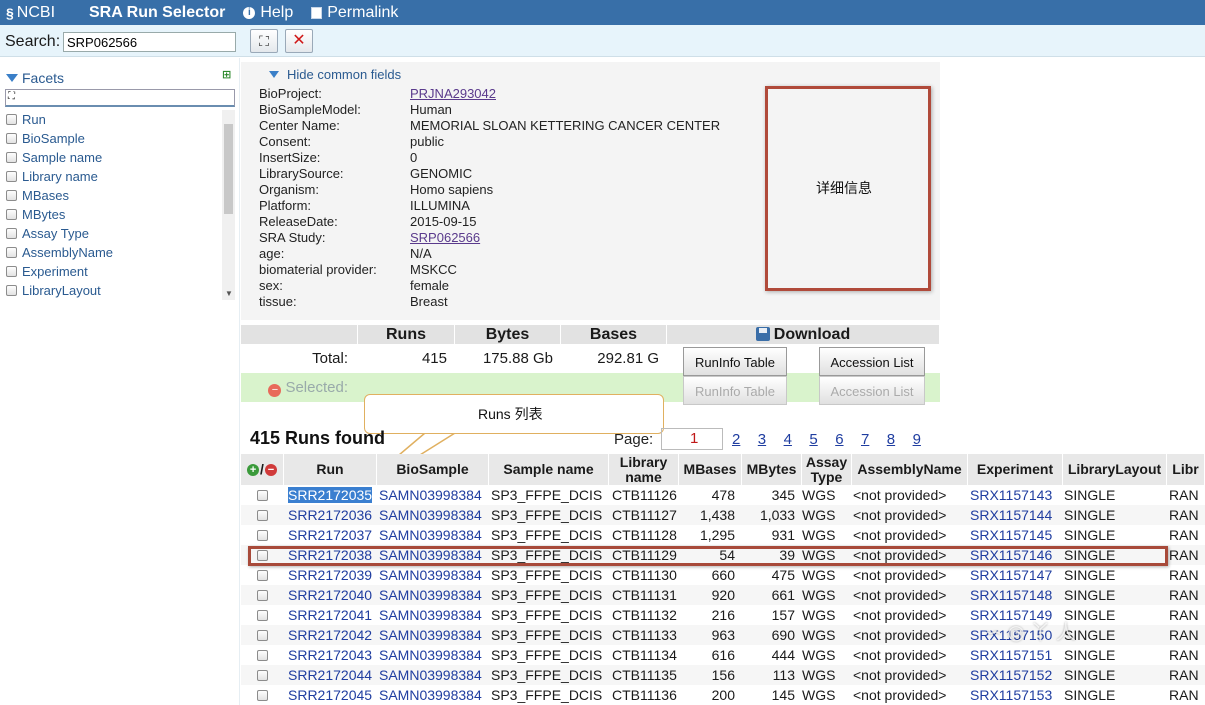  Describe the element at coordinates (1011, 695) in the screenshot. I see `experiment-link: SRX1157153` at that location.